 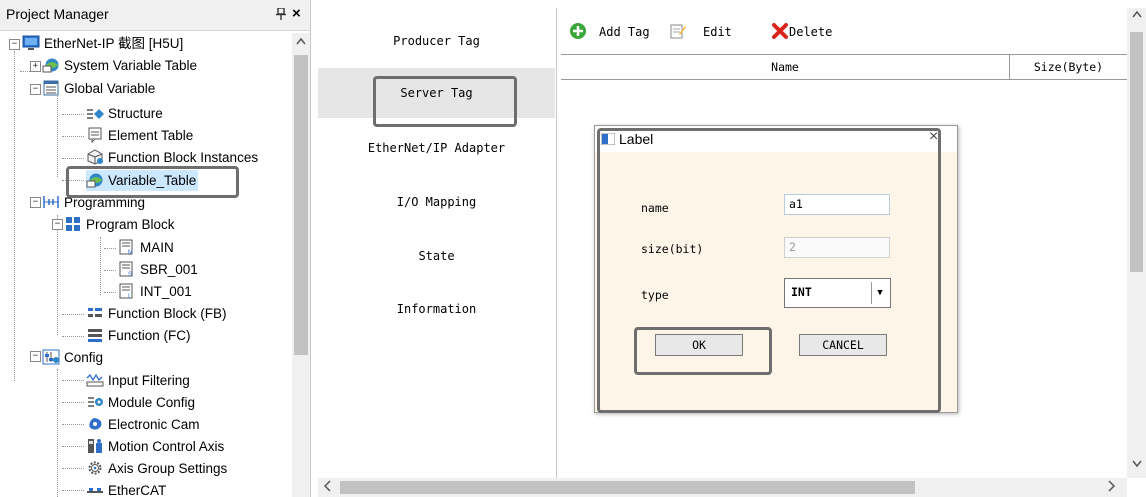 What do you see at coordinates (95, 313) in the screenshot?
I see `function-block-icon` at bounding box center [95, 313].